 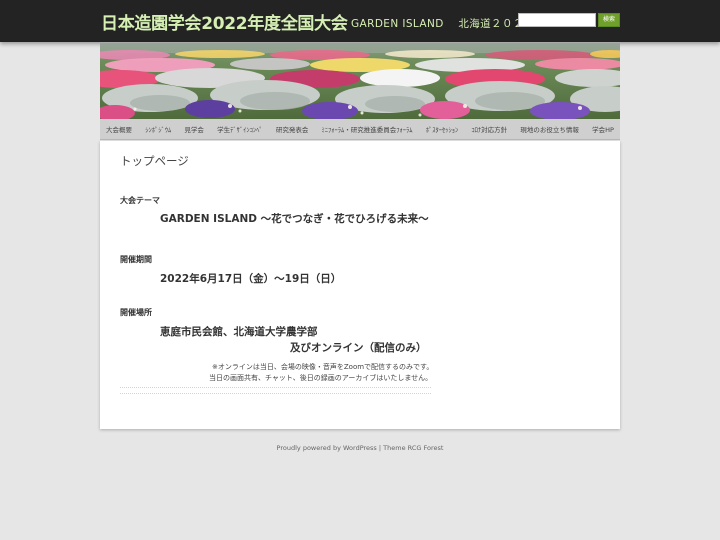 What do you see at coordinates (557, 20) in the screenshot?
I see `search-input` at bounding box center [557, 20].